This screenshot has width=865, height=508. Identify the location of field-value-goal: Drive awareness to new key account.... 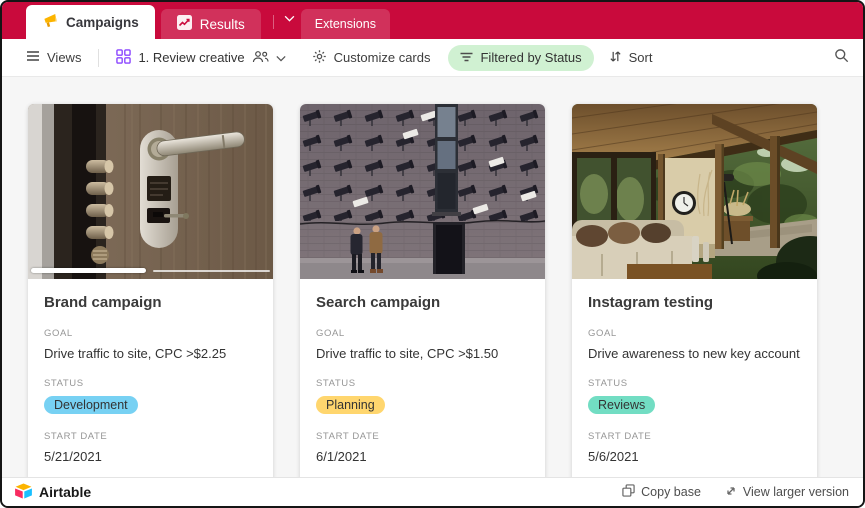
(694, 353).